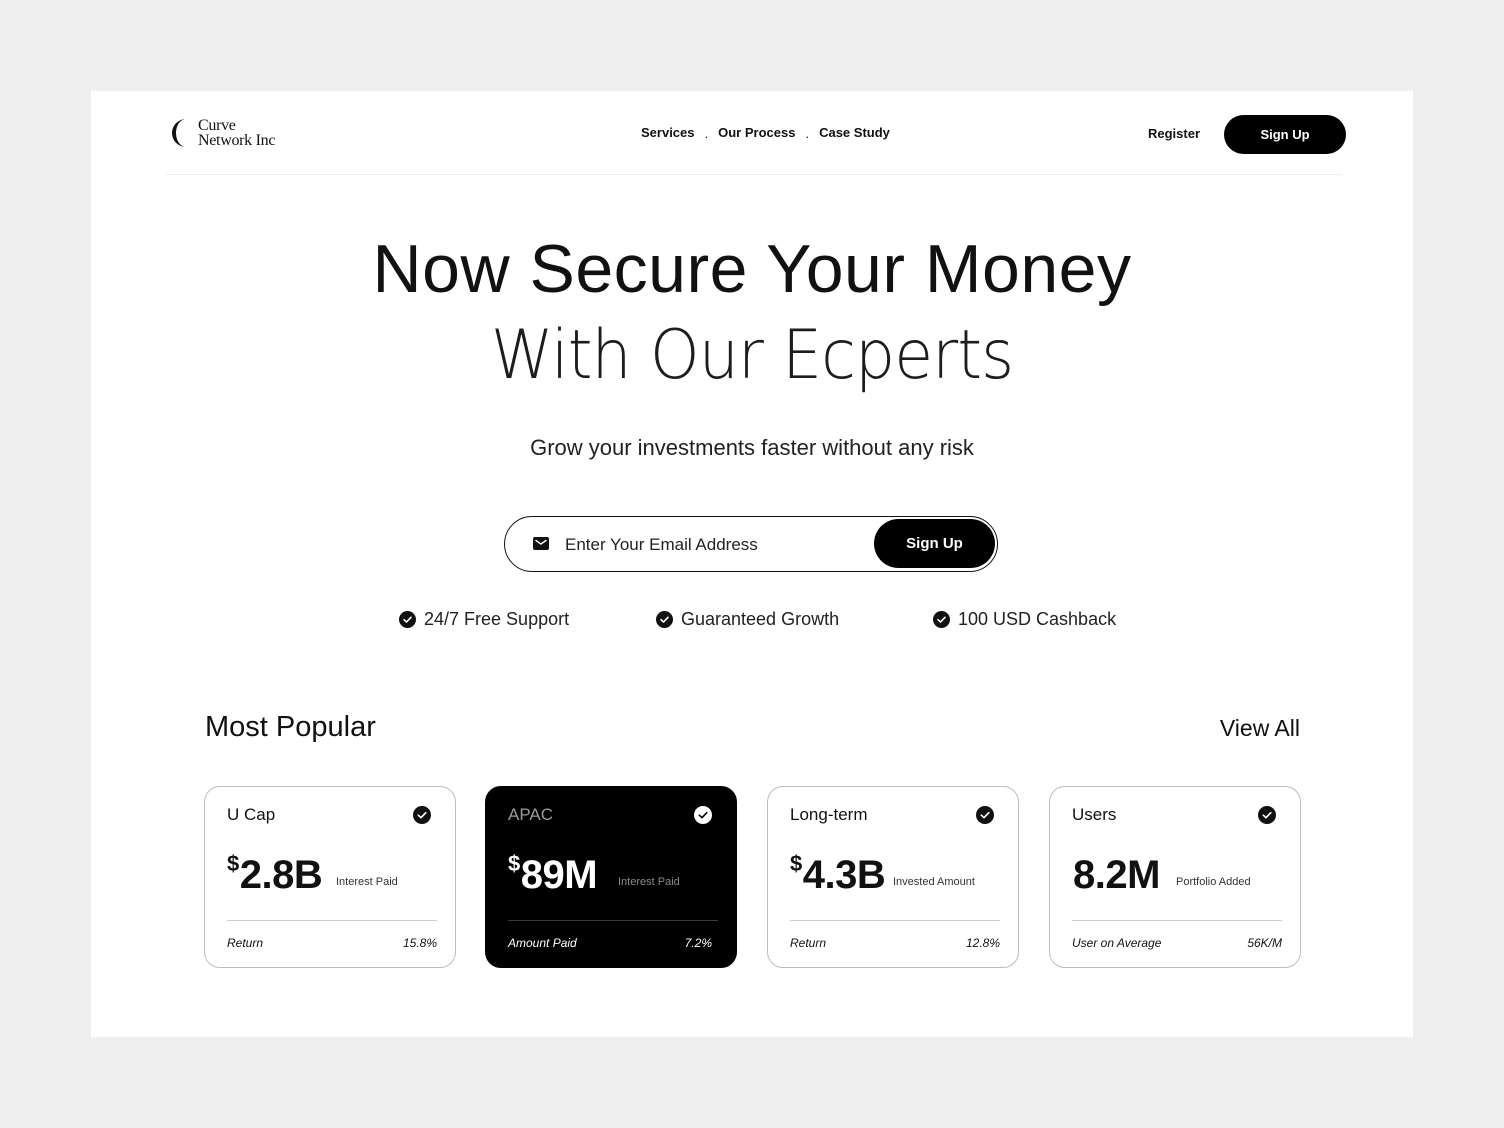  Describe the element at coordinates (531, 814) in the screenshot. I see `card-name: APAC` at that location.